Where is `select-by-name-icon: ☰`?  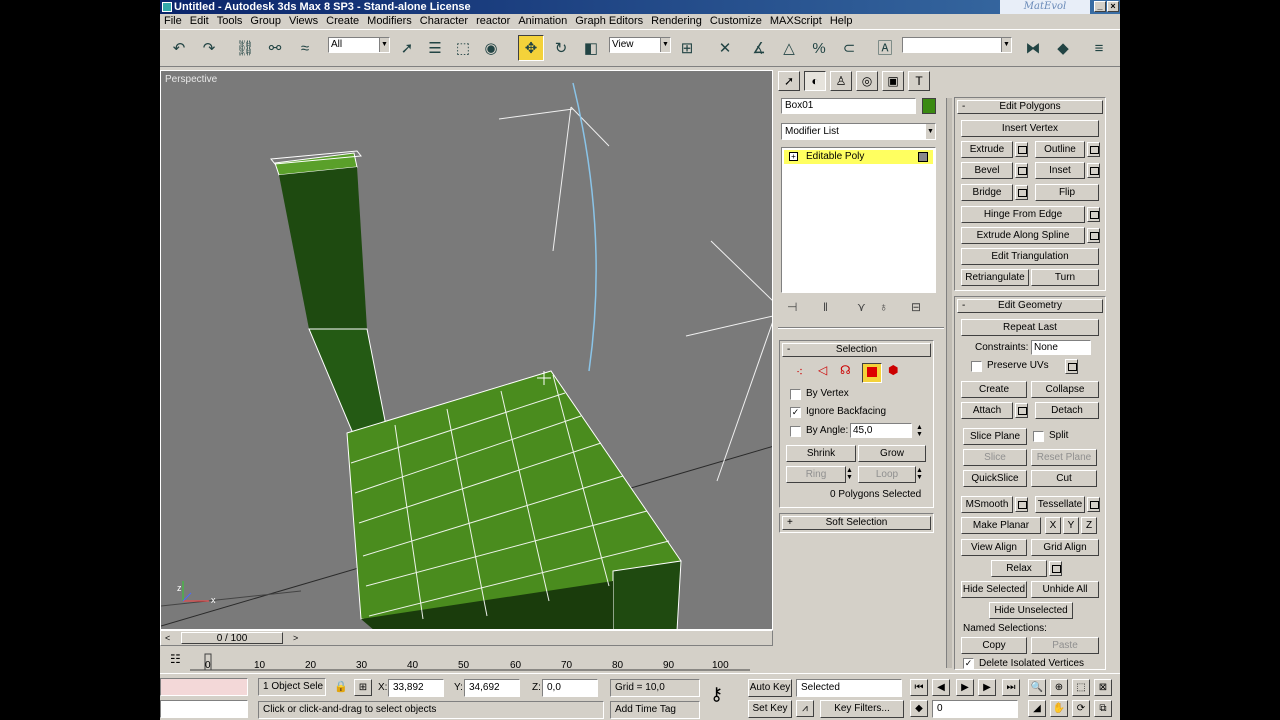
select-by-name-icon: ☰ is located at coordinates (435, 48).